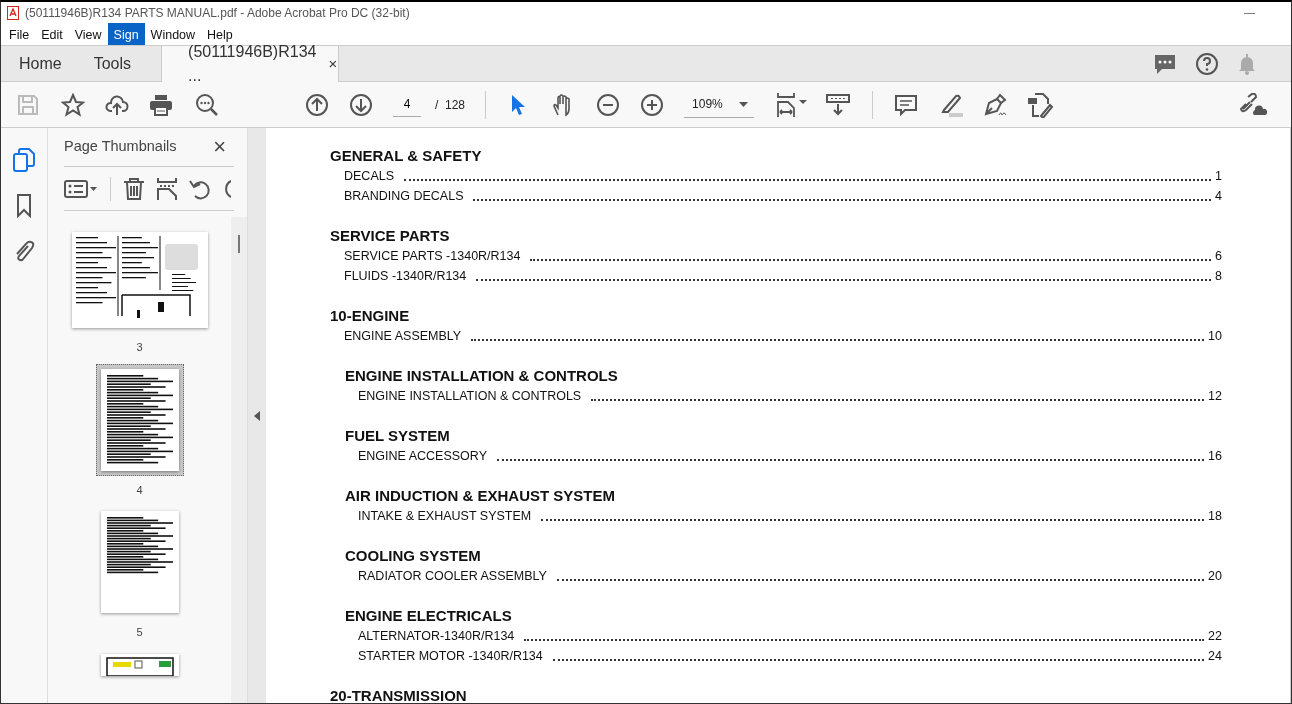 The width and height of the screenshot is (1292, 704). What do you see at coordinates (227, 188) in the screenshot?
I see `rotate-right-icon` at bounding box center [227, 188].